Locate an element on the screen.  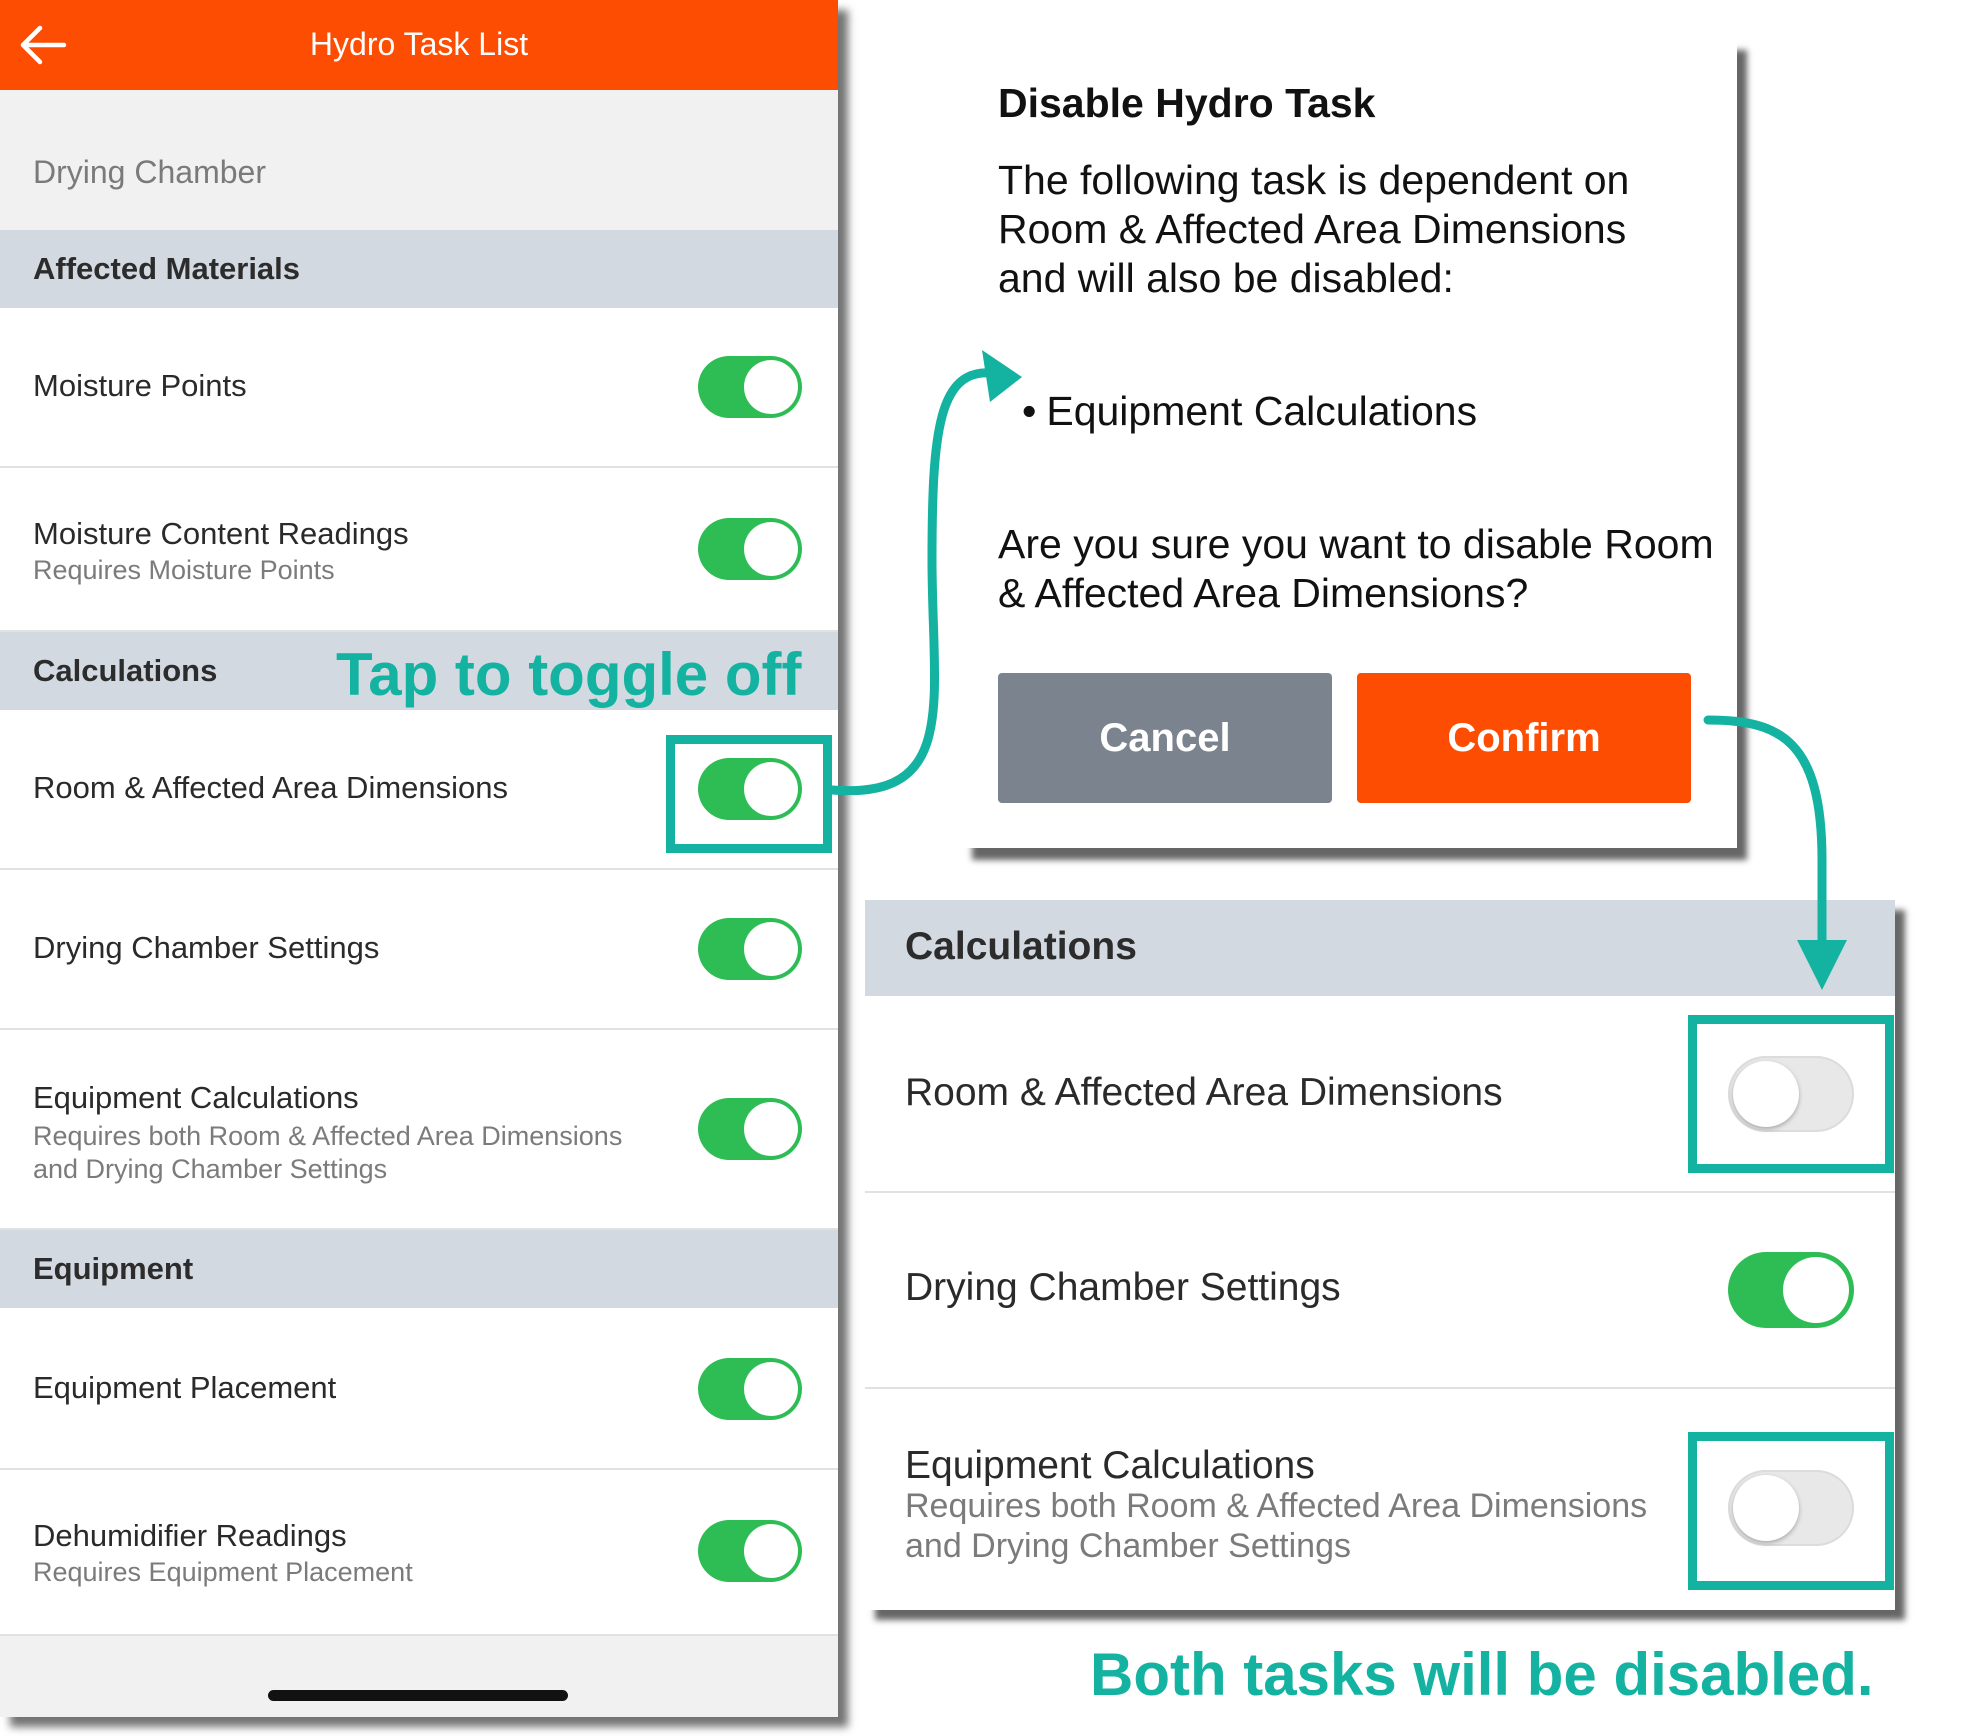
arrowhead-result-icon is located at coordinates (1822, 965).